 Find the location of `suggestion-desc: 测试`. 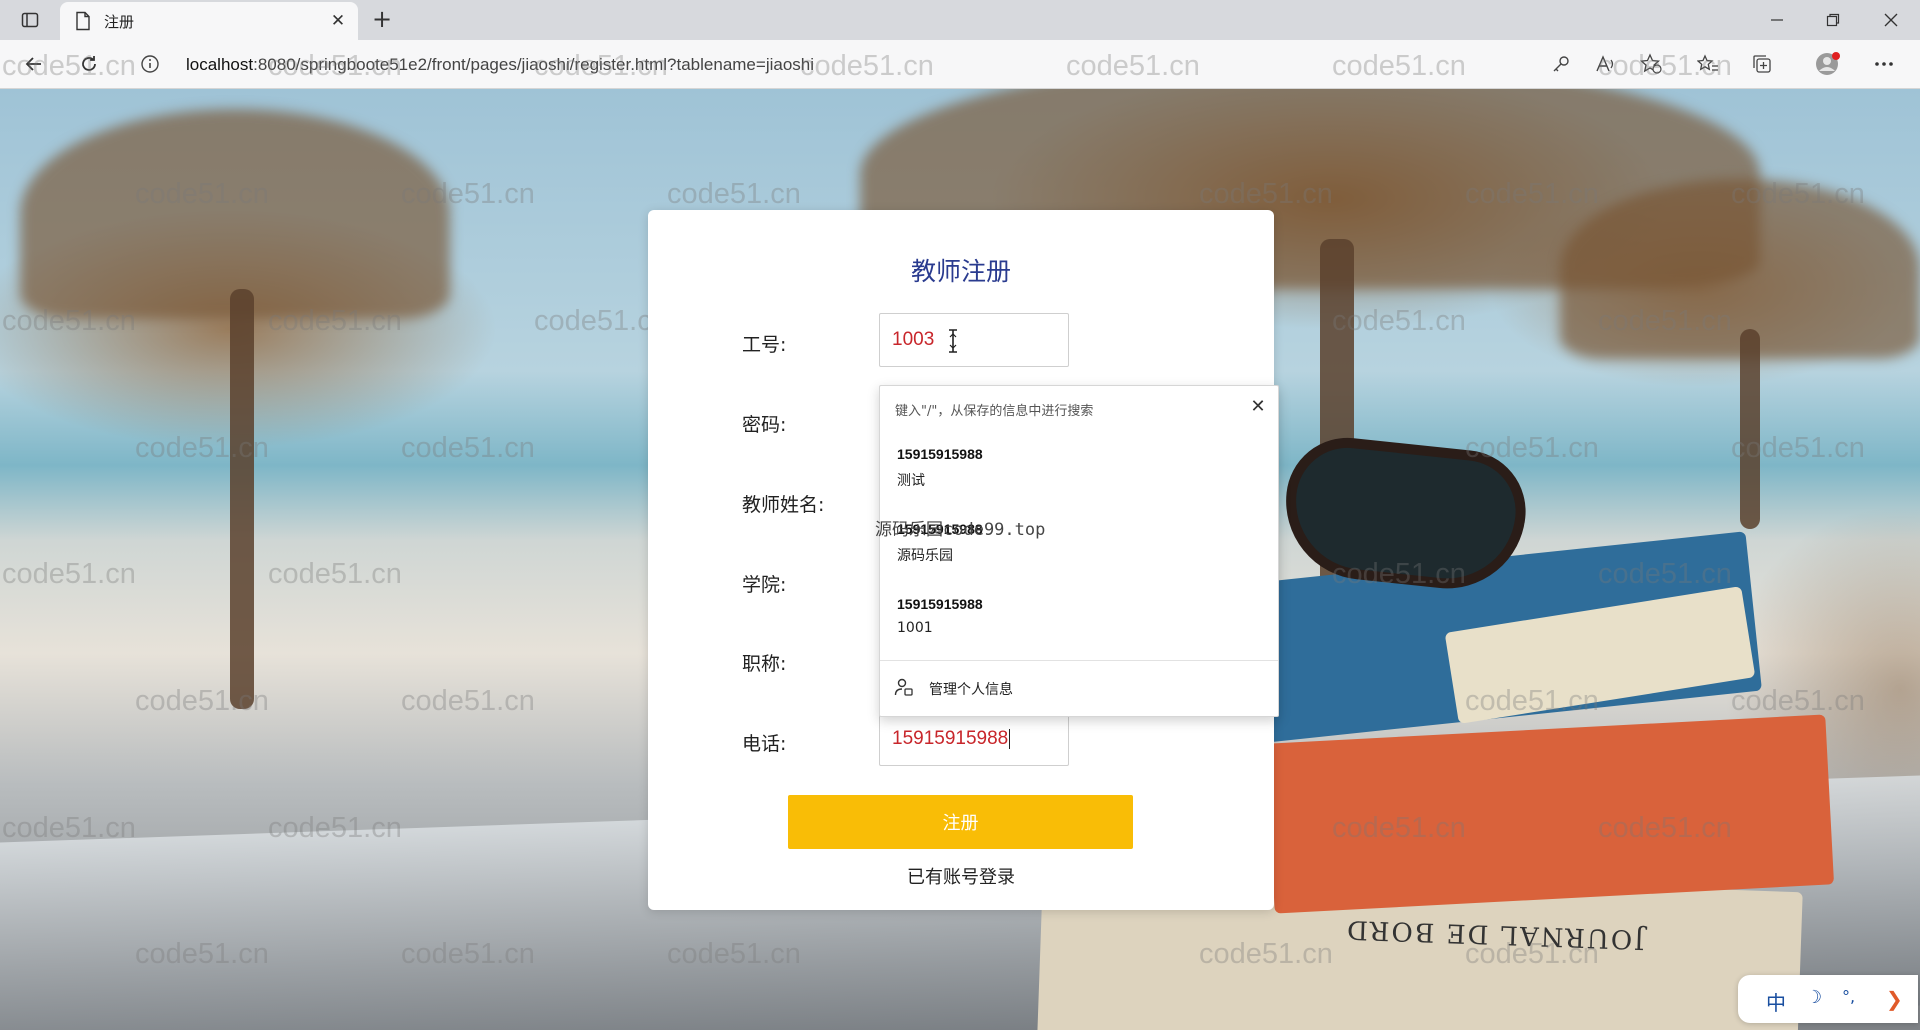

suggestion-desc: 测试 is located at coordinates (911, 481).